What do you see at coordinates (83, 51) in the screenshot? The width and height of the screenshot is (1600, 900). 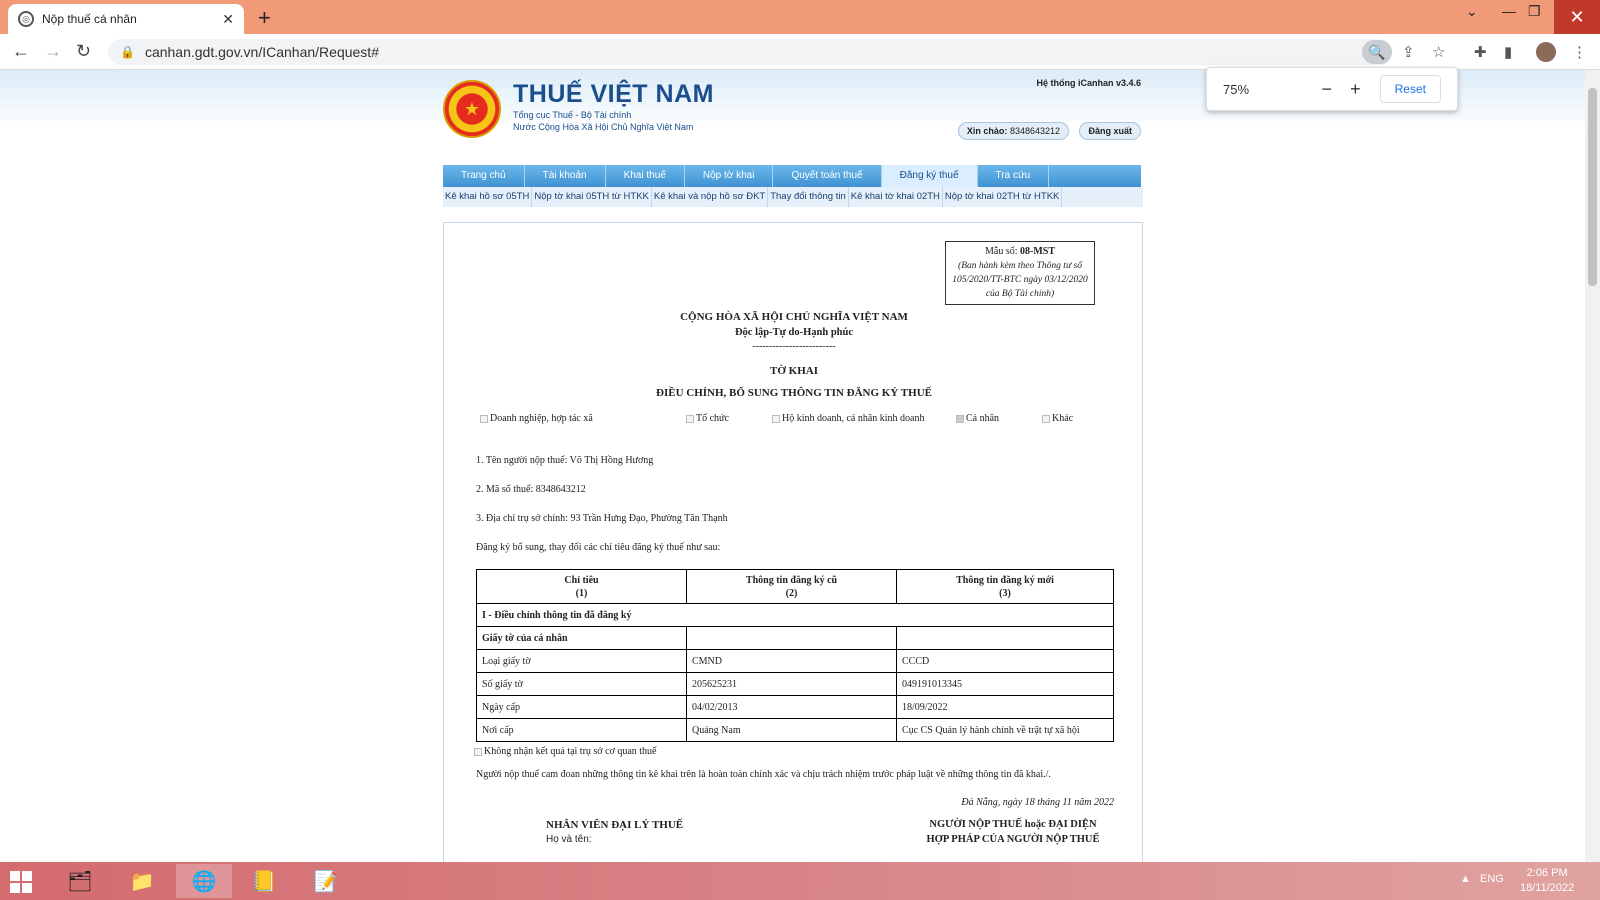 I see `reload-icon: ↻` at bounding box center [83, 51].